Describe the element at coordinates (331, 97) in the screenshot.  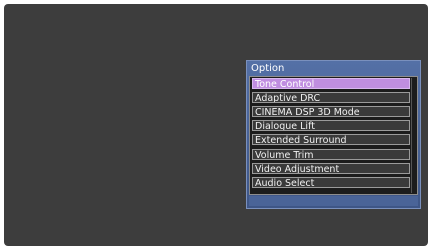
I see `menu-item-adaptive-drc: Adaptive DRC` at that location.